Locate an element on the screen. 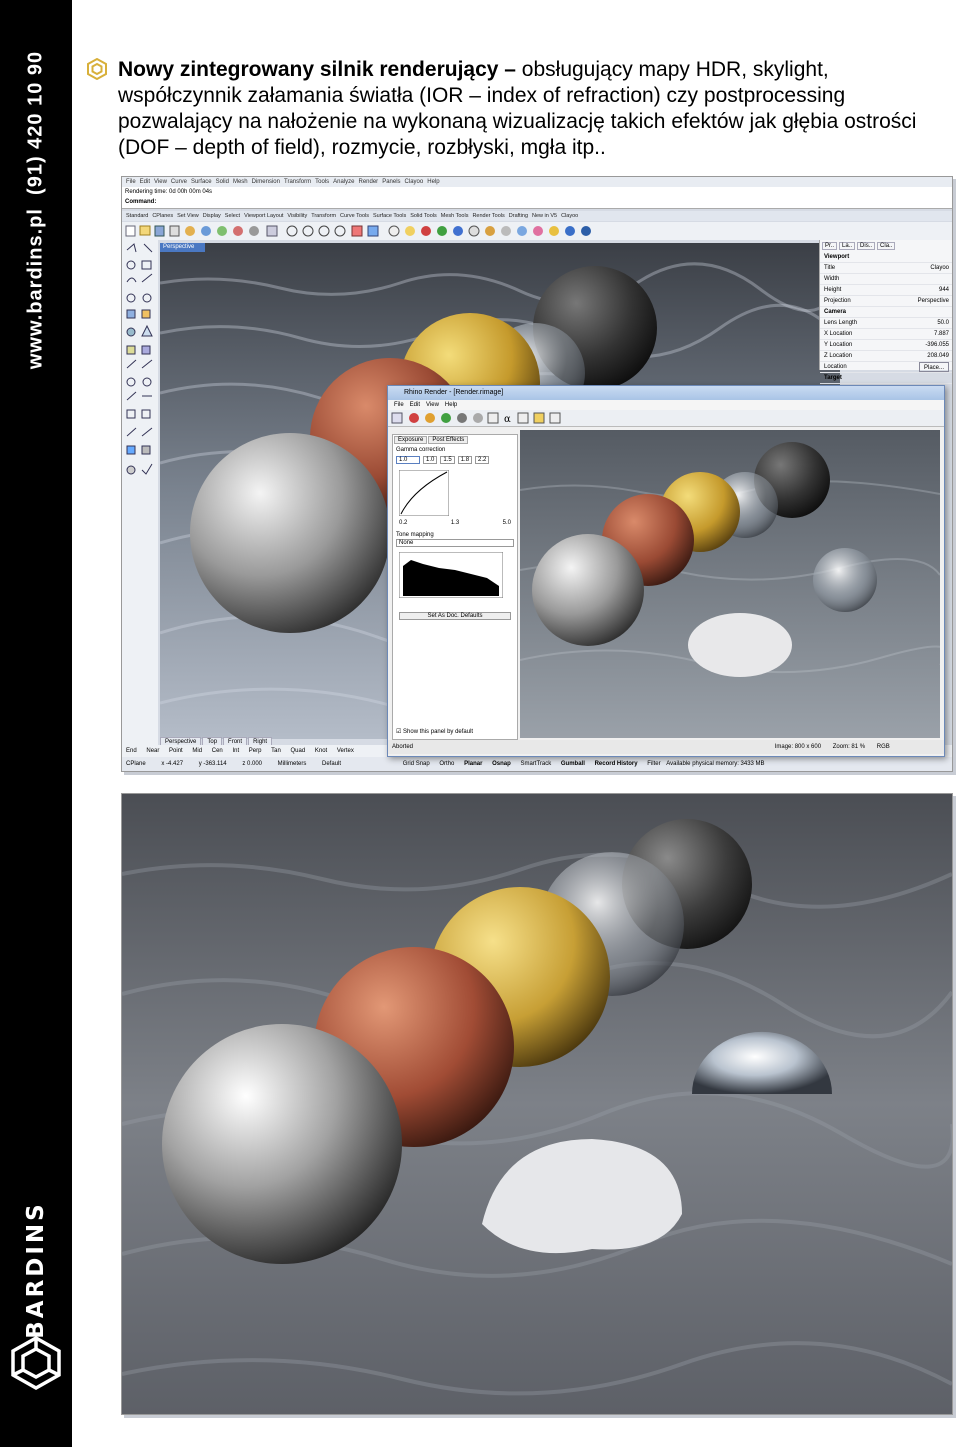 The image size is (960, 1447). prop-row: Projection Perspective is located at coordinates (886, 301).